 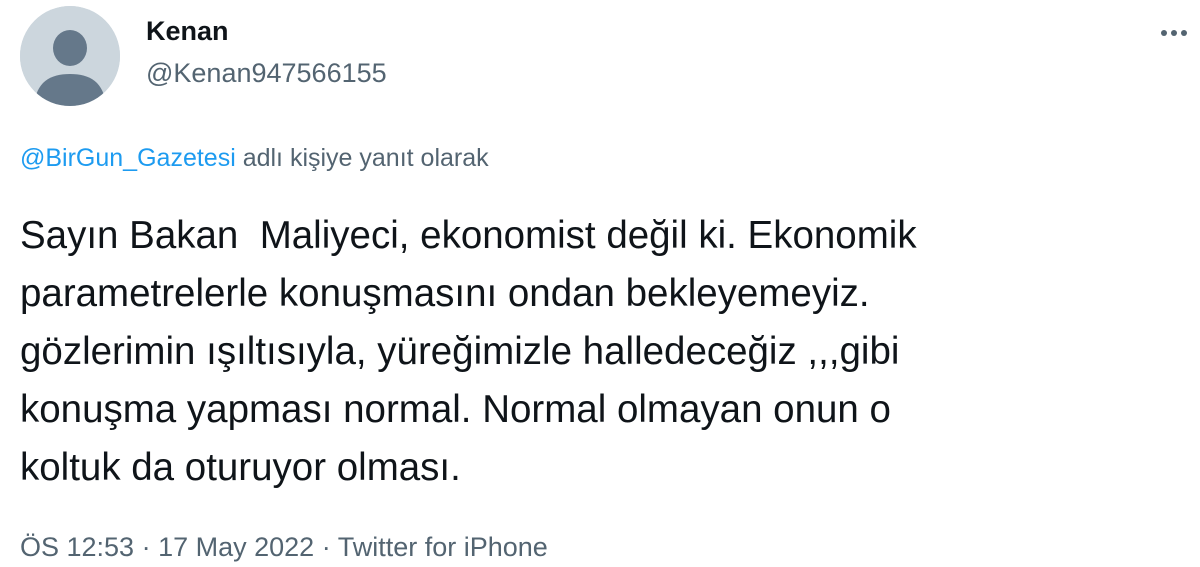 I want to click on tweet-text-line: koltuk da oturuyor olması., so click(x=240, y=467).